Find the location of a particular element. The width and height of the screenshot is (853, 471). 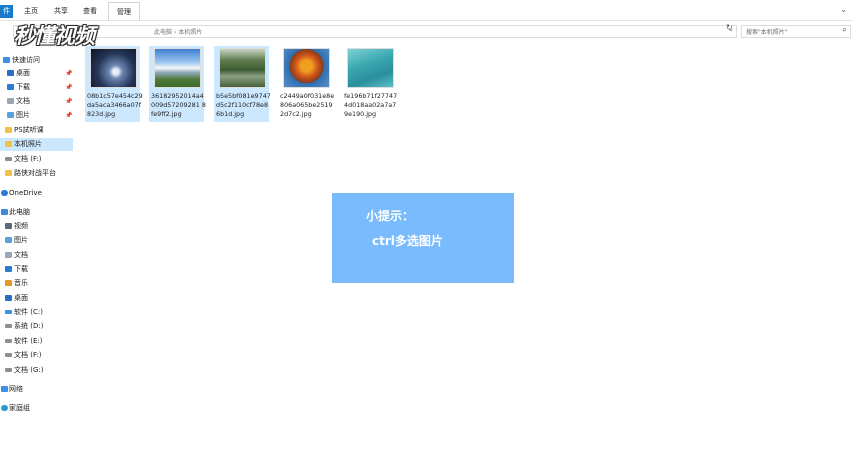

sidebar-item-label: 文档 (G:) is located at coordinates (29, 370).